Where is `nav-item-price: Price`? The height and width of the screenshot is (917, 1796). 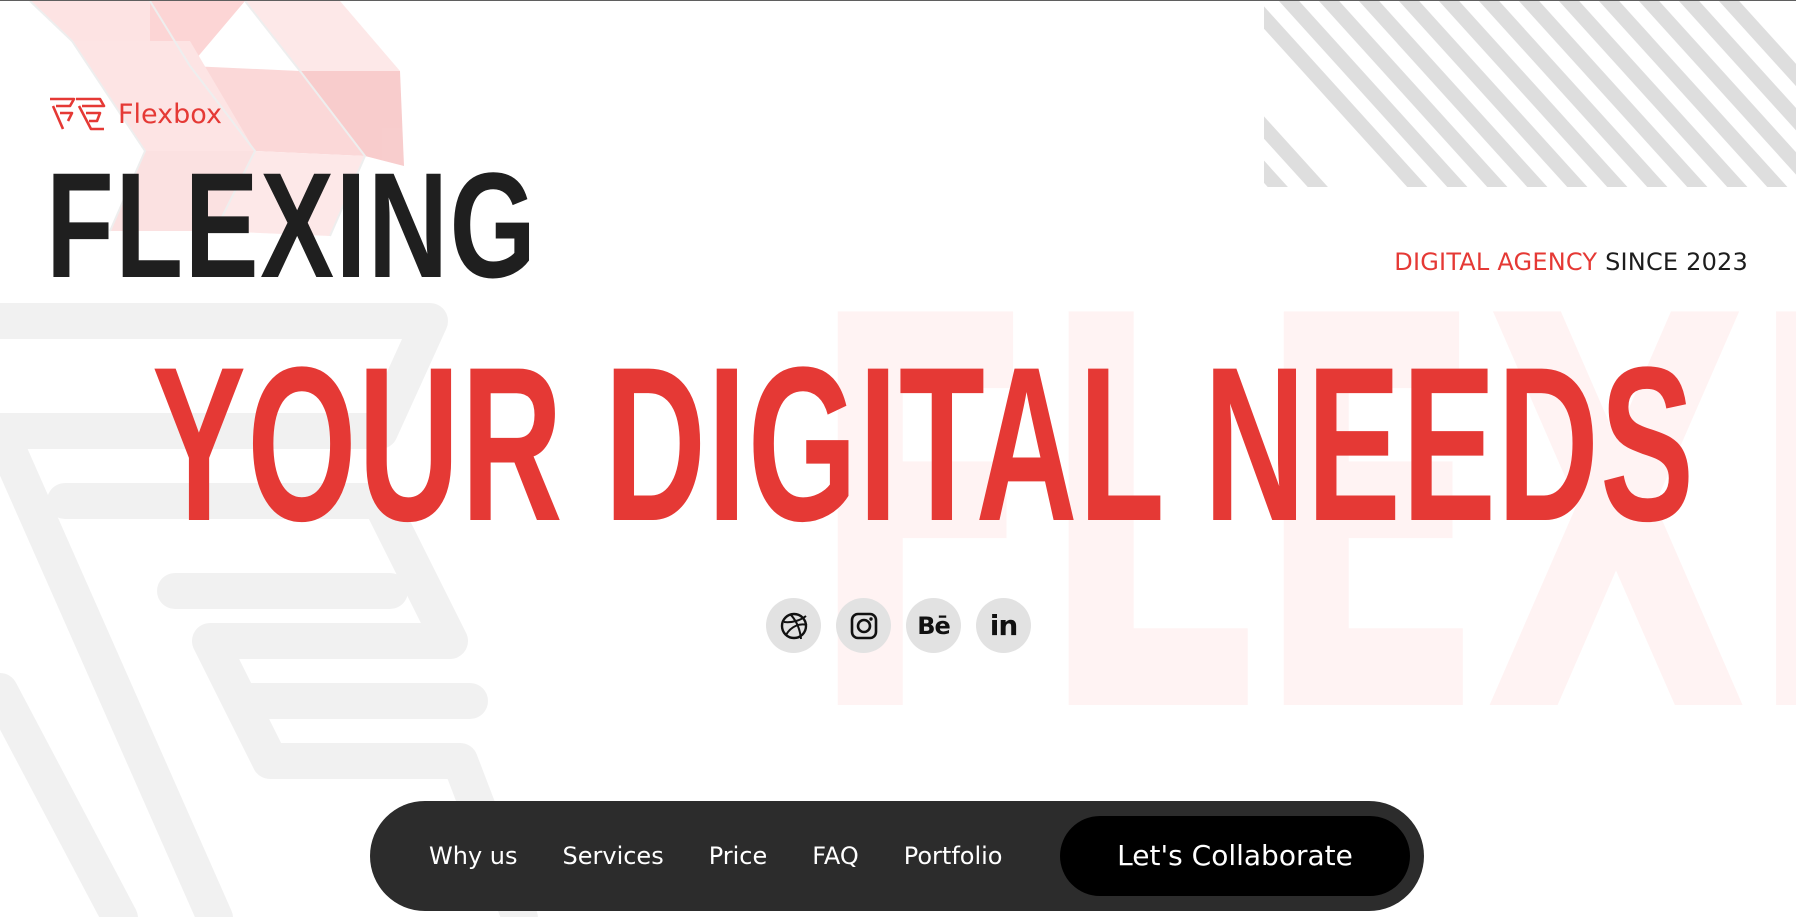 nav-item-price: Price is located at coordinates (738, 856).